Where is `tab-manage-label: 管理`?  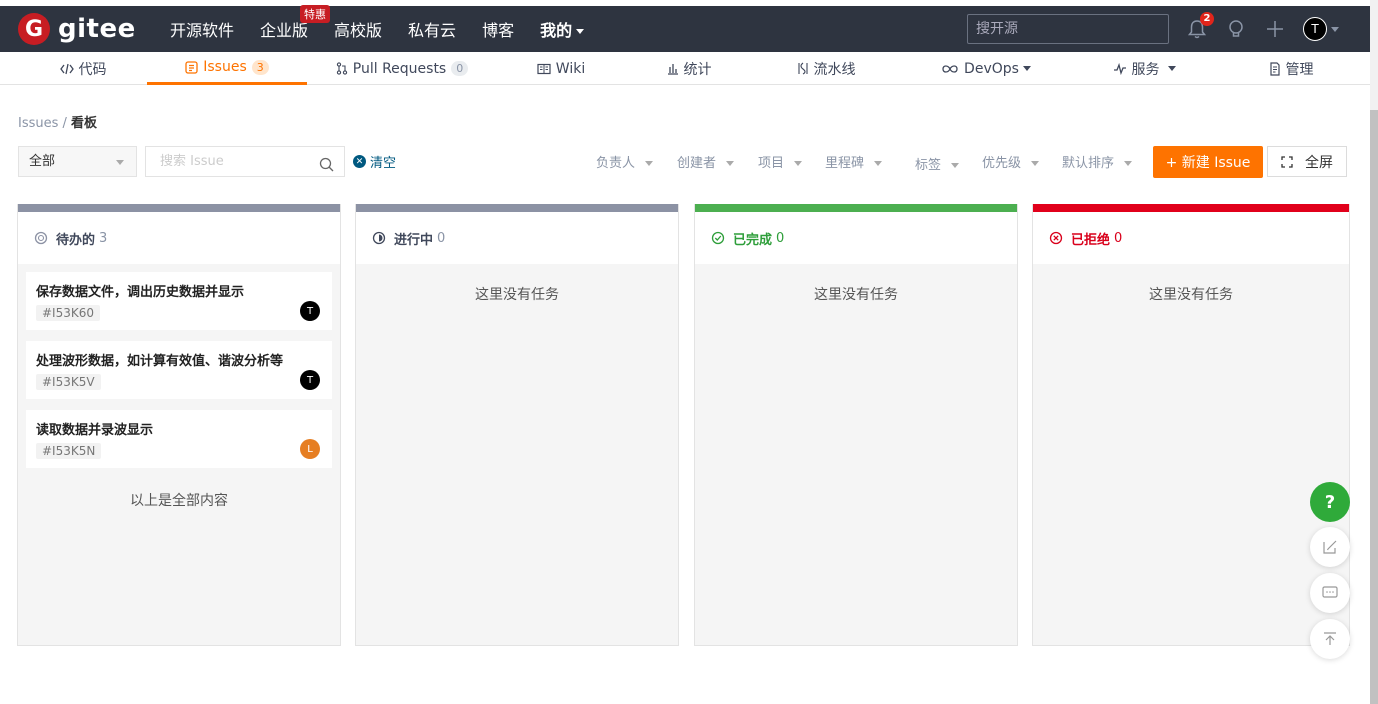 tab-manage-label: 管理 is located at coordinates (1299, 69).